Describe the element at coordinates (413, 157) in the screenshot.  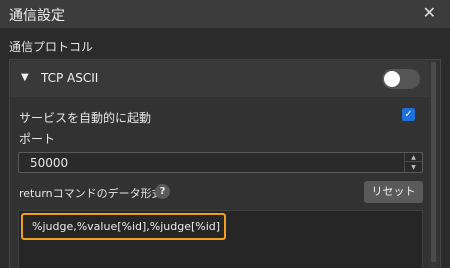
I see `spin-up-icon: ▲` at that location.